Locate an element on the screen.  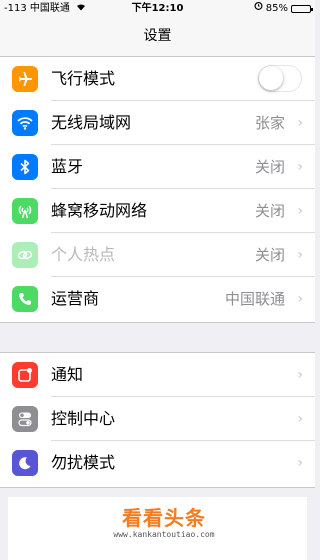
row-cellular: 蜂窝移动网络 关闭 › is located at coordinates (157, 211).